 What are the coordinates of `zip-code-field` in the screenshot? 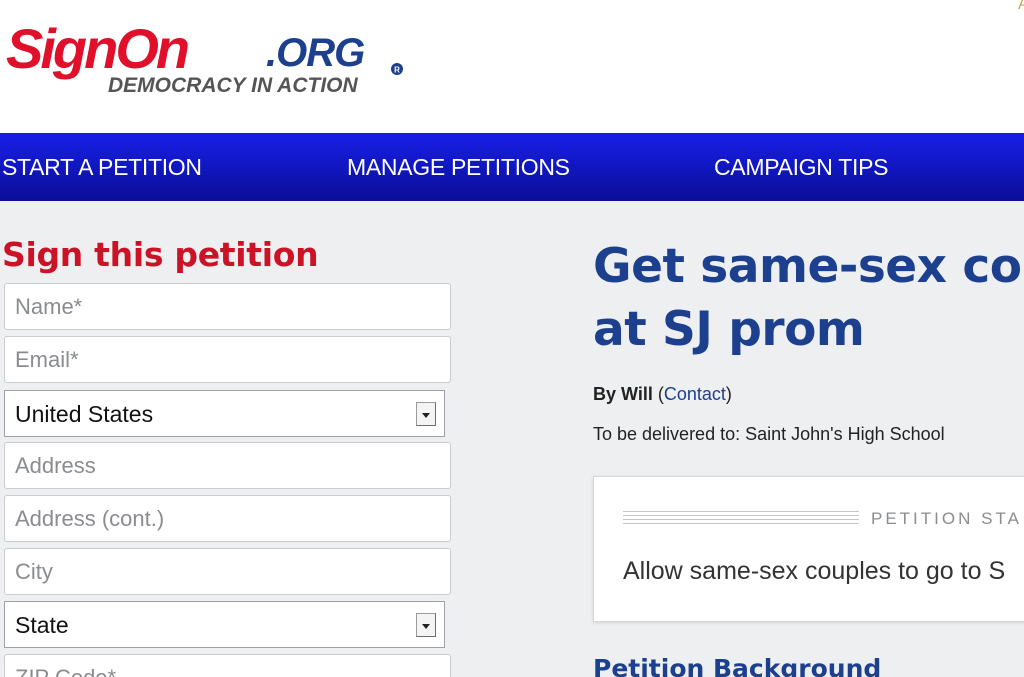 It's located at (227, 665).